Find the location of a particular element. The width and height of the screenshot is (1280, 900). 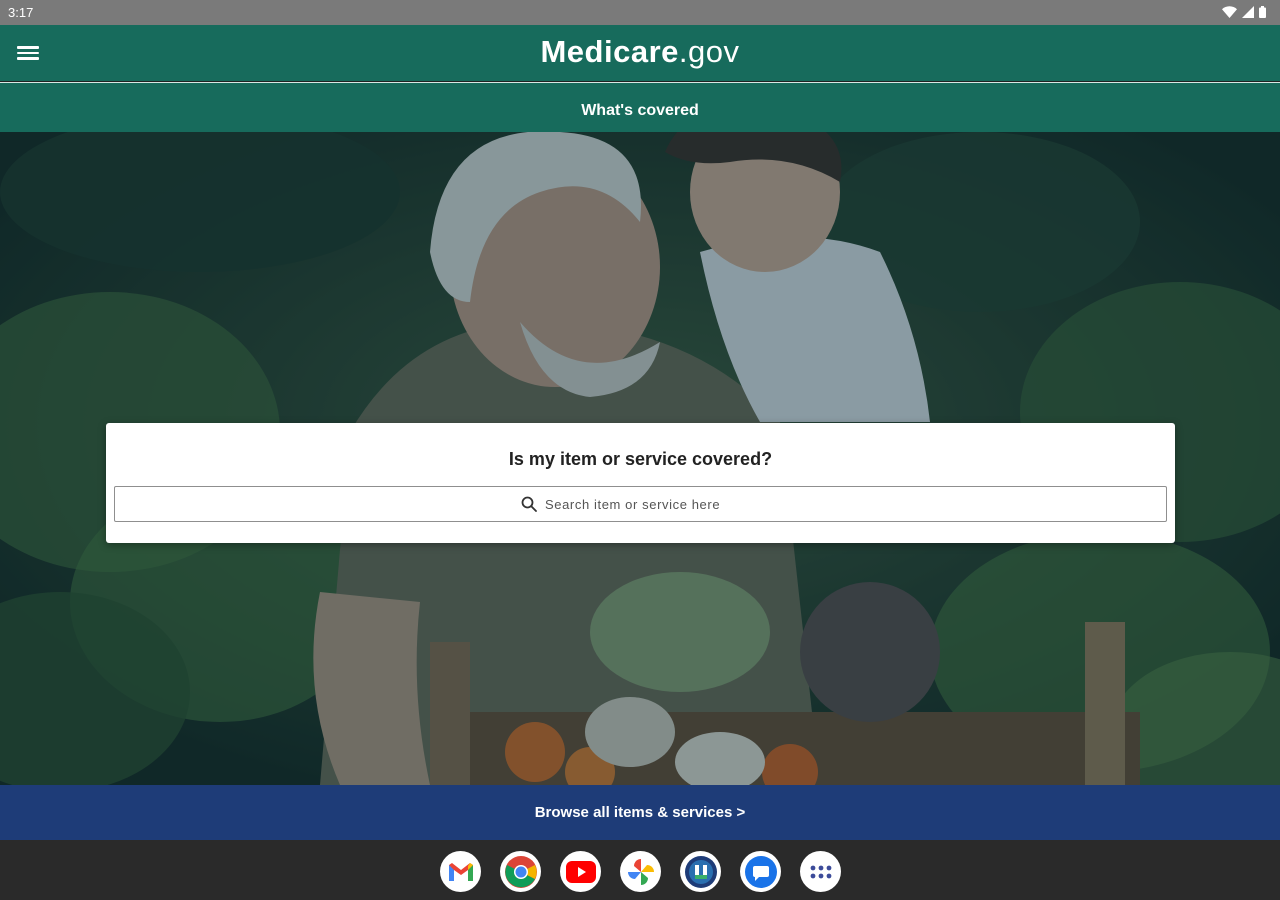

chrome-icon is located at coordinates (520, 871).